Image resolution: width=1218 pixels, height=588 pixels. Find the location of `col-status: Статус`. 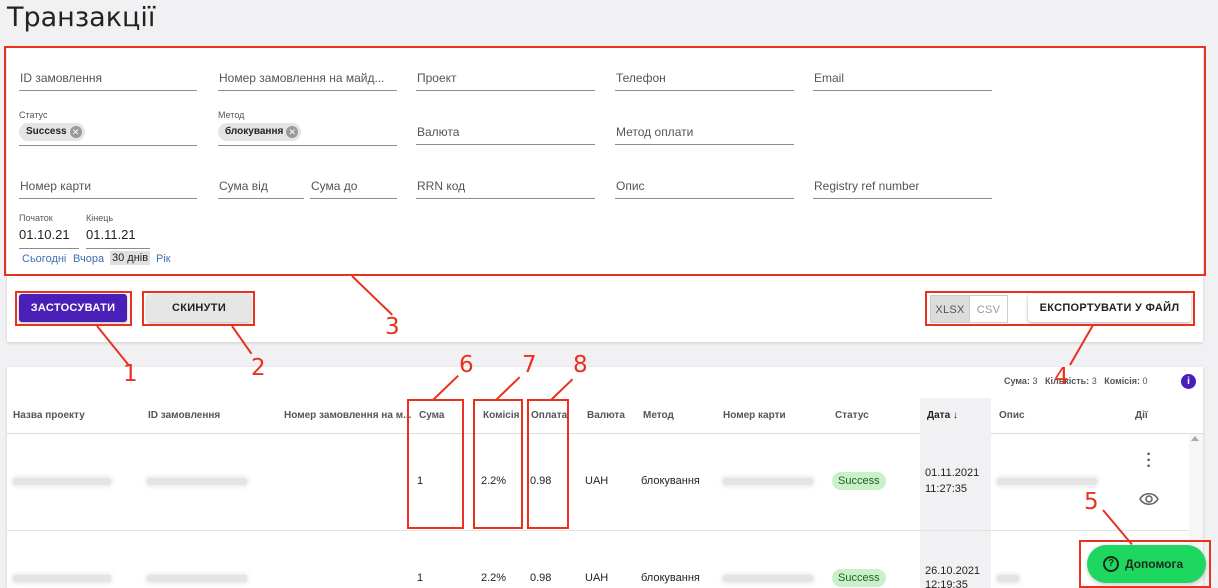

col-status: Статус is located at coordinates (852, 415).